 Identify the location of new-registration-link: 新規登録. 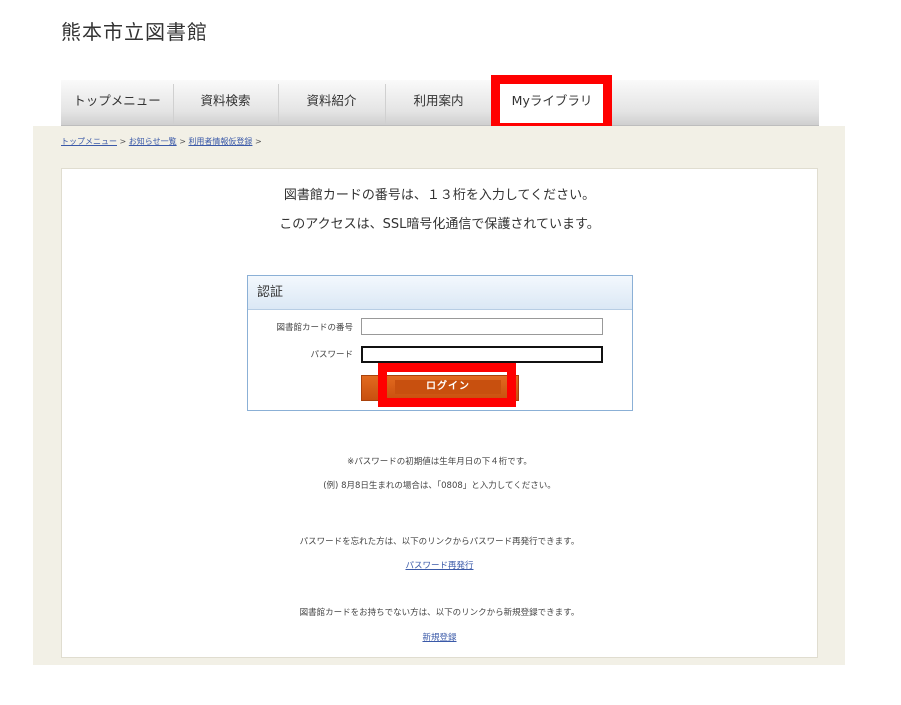
(439, 637).